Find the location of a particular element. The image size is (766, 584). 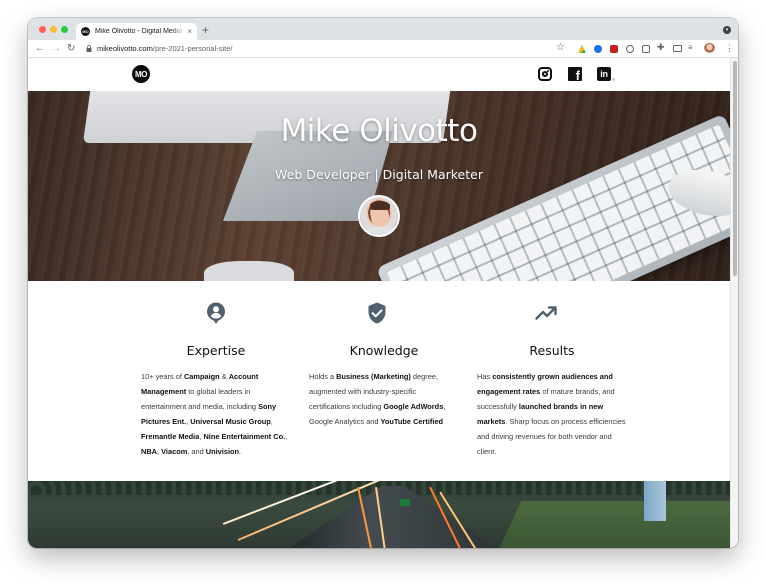

feature-heading: Knowledge is located at coordinates (384, 350).